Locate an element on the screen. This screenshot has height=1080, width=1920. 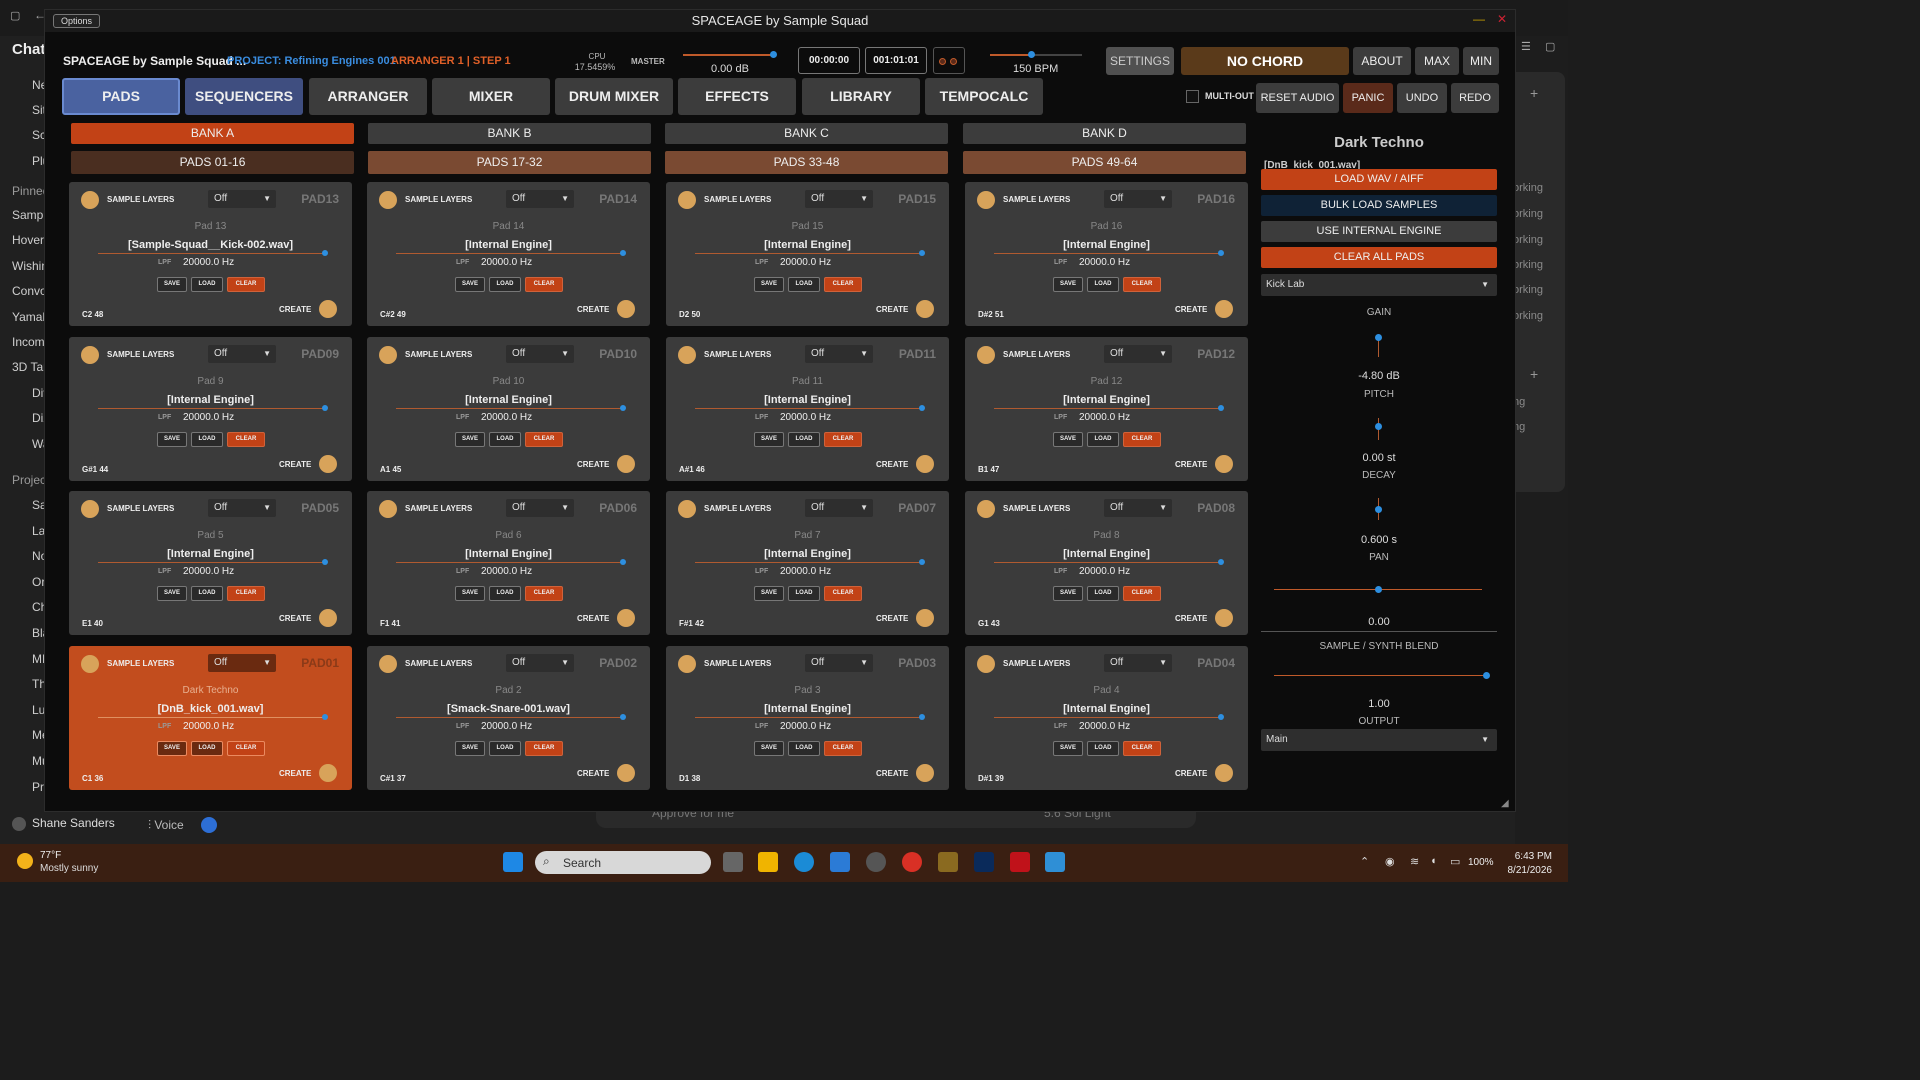
add-icon: + is located at coordinates (1534, 93).